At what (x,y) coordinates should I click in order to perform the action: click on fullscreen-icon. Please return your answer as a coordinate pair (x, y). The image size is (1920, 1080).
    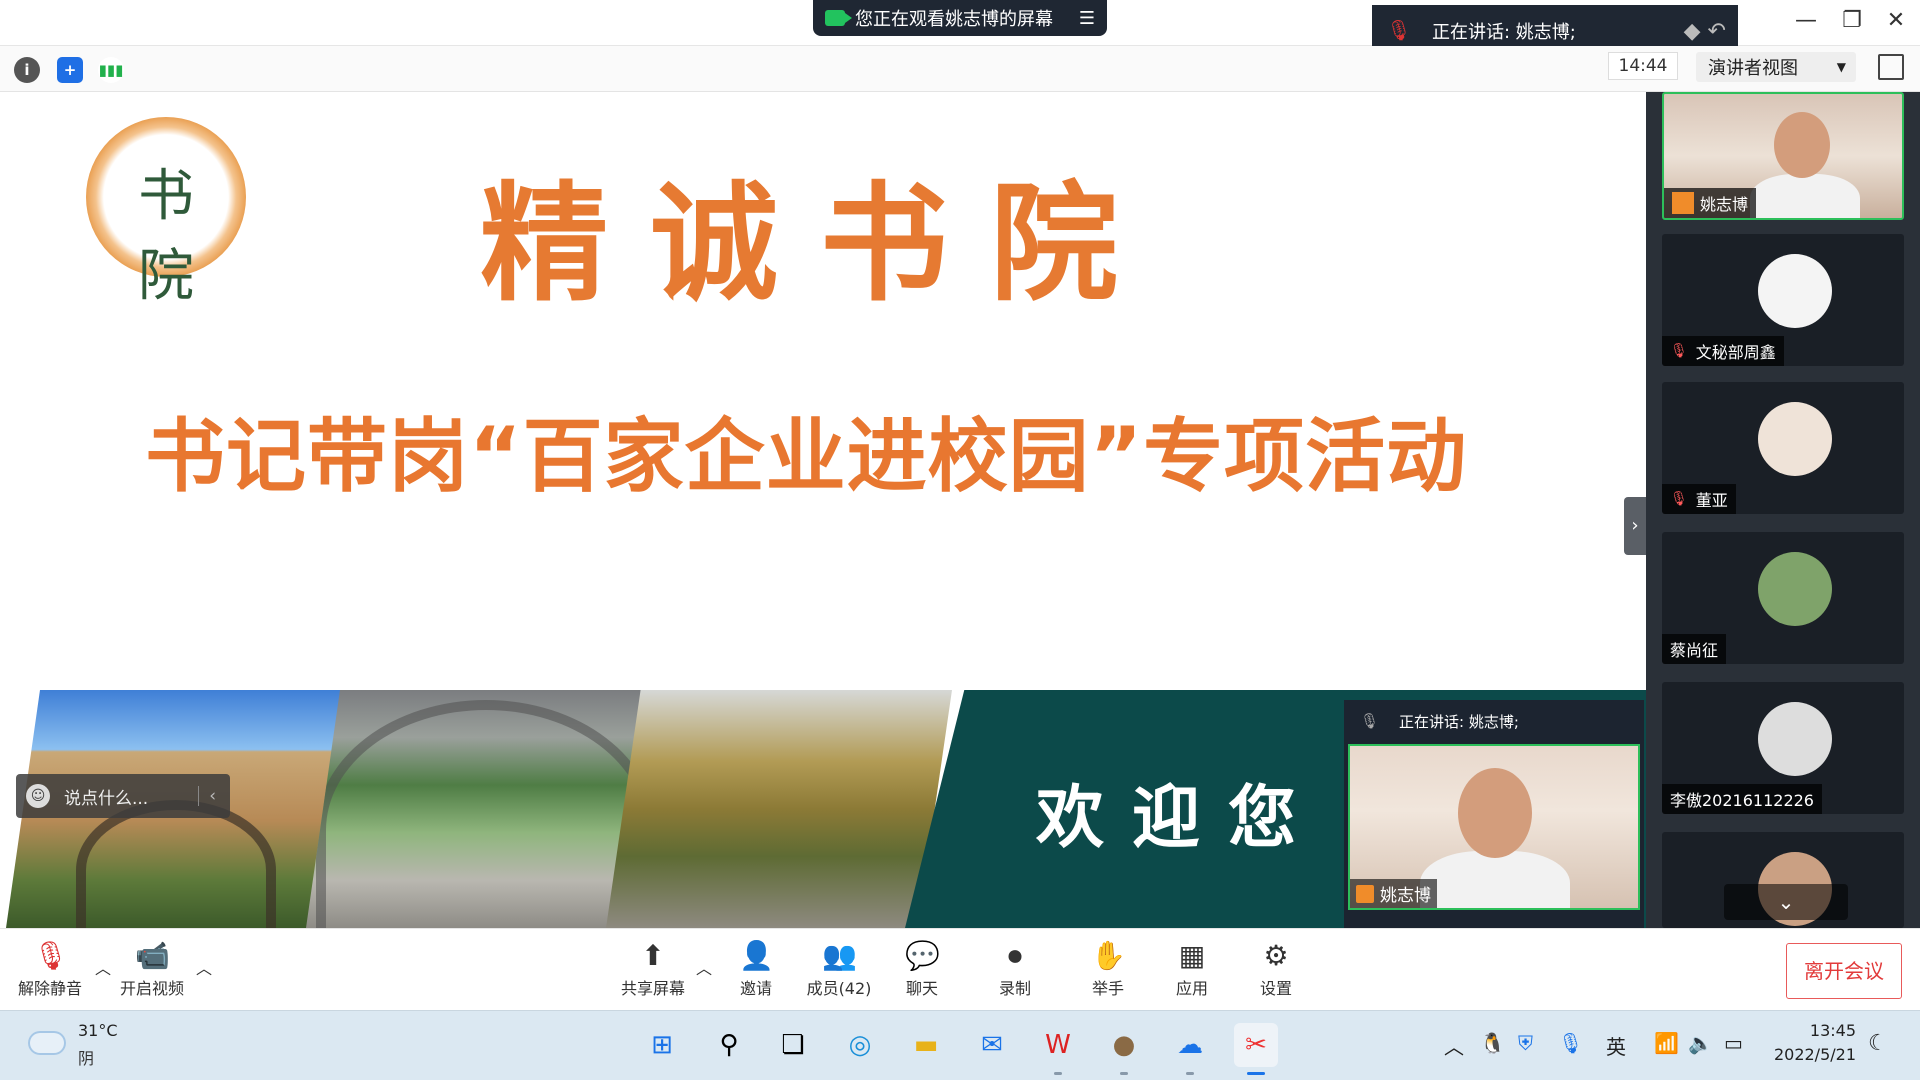
    Looking at the image, I should click on (1891, 67).